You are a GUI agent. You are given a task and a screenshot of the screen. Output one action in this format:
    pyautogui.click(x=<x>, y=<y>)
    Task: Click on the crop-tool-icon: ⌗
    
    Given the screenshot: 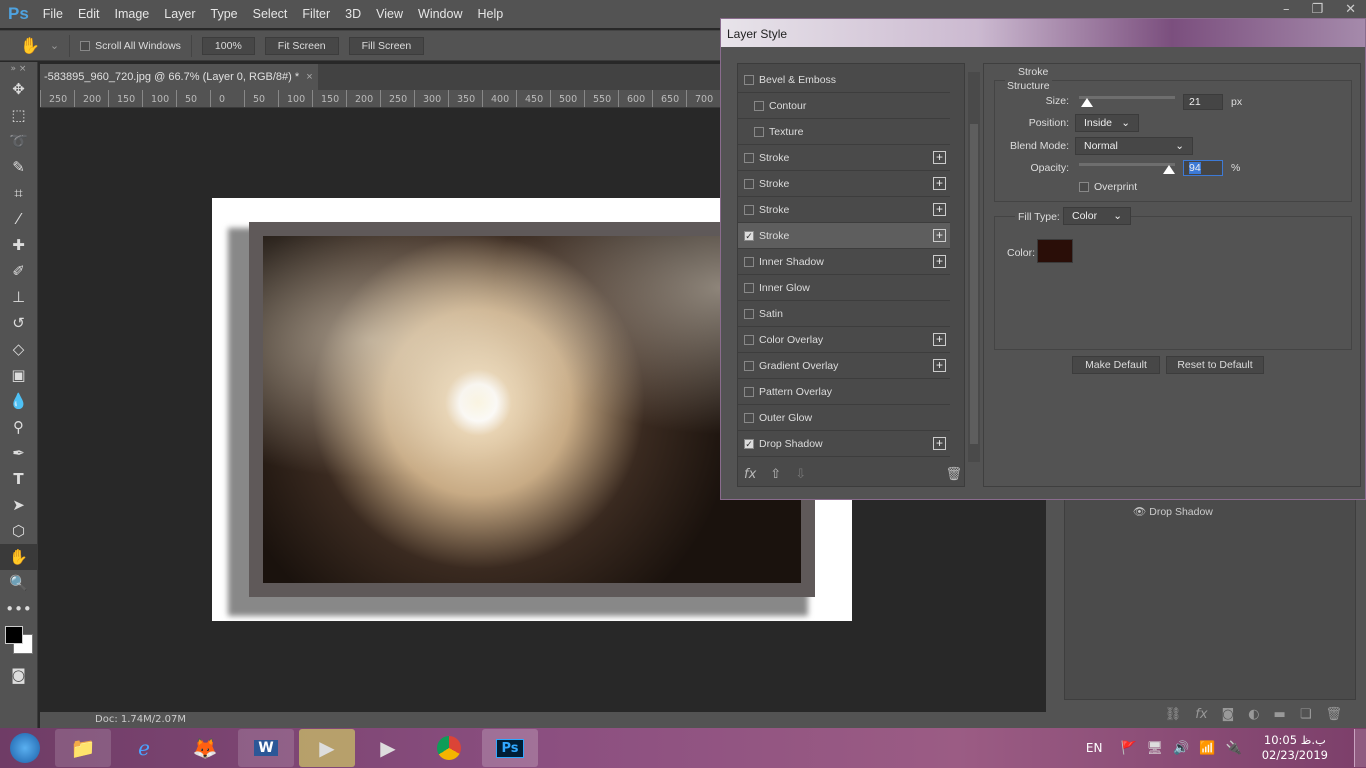 What is the action you would take?
    pyautogui.click(x=18, y=193)
    